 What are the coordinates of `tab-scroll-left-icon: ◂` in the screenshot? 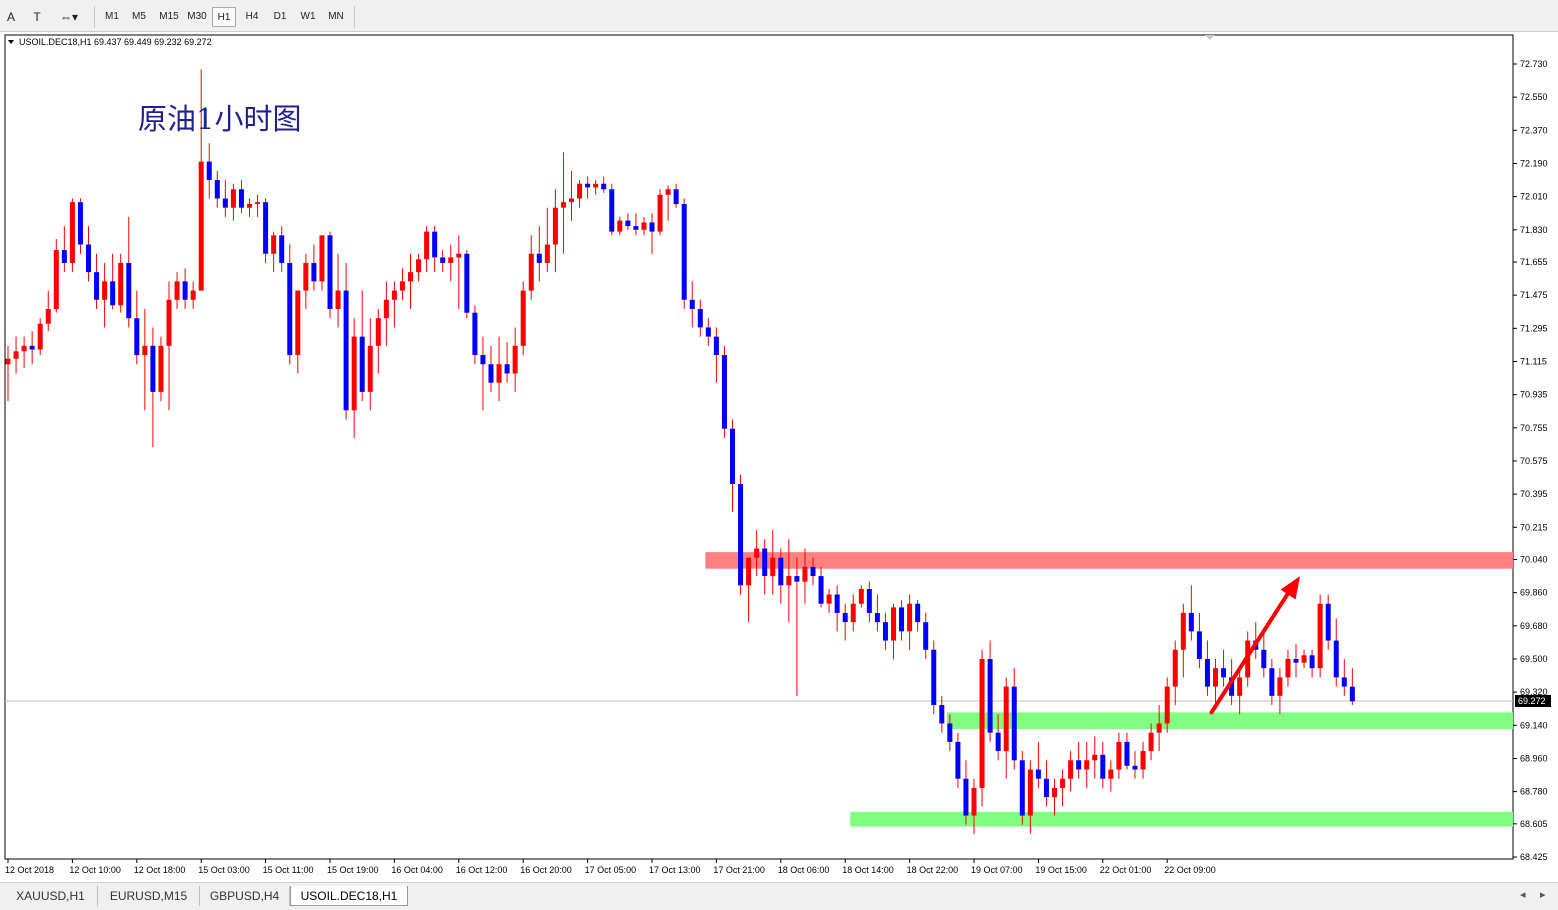 It's located at (1523, 894).